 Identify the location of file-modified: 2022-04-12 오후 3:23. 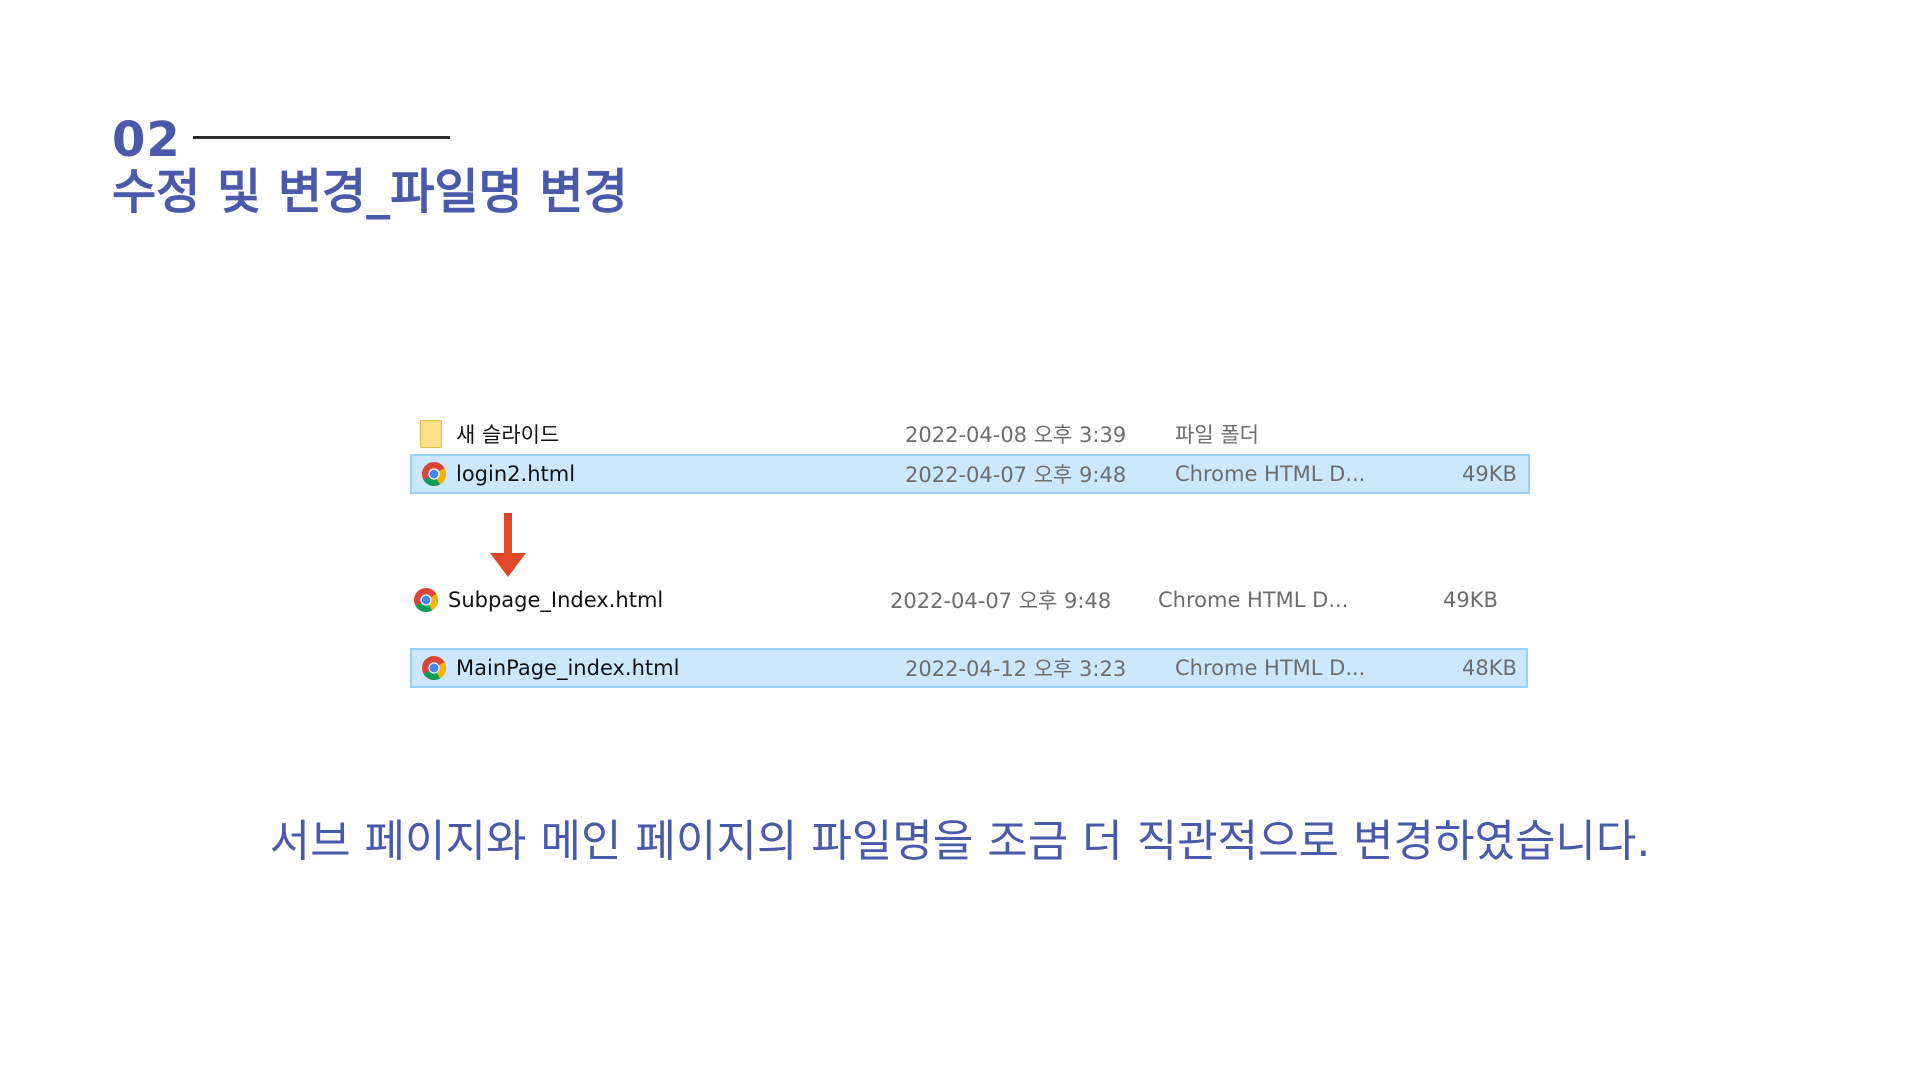
(1016, 669).